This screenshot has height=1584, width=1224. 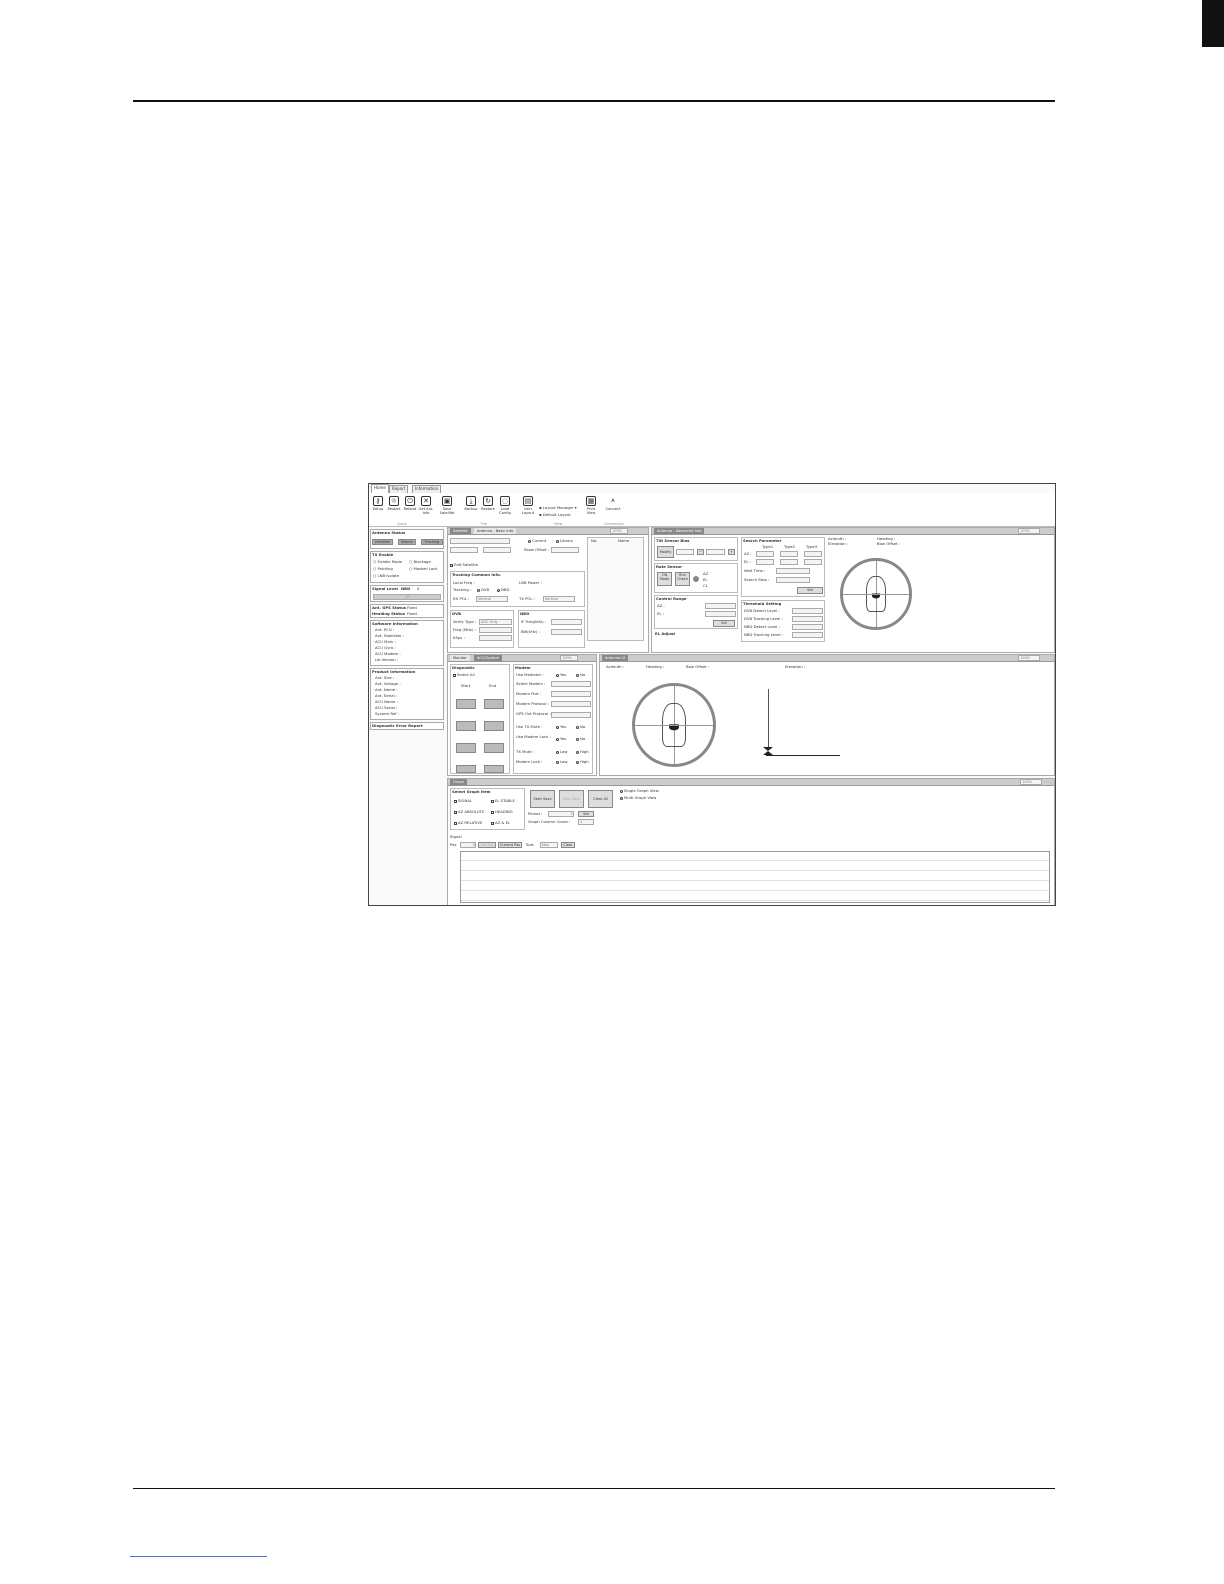 I want to click on search-az-type2, so click(x=789, y=554).